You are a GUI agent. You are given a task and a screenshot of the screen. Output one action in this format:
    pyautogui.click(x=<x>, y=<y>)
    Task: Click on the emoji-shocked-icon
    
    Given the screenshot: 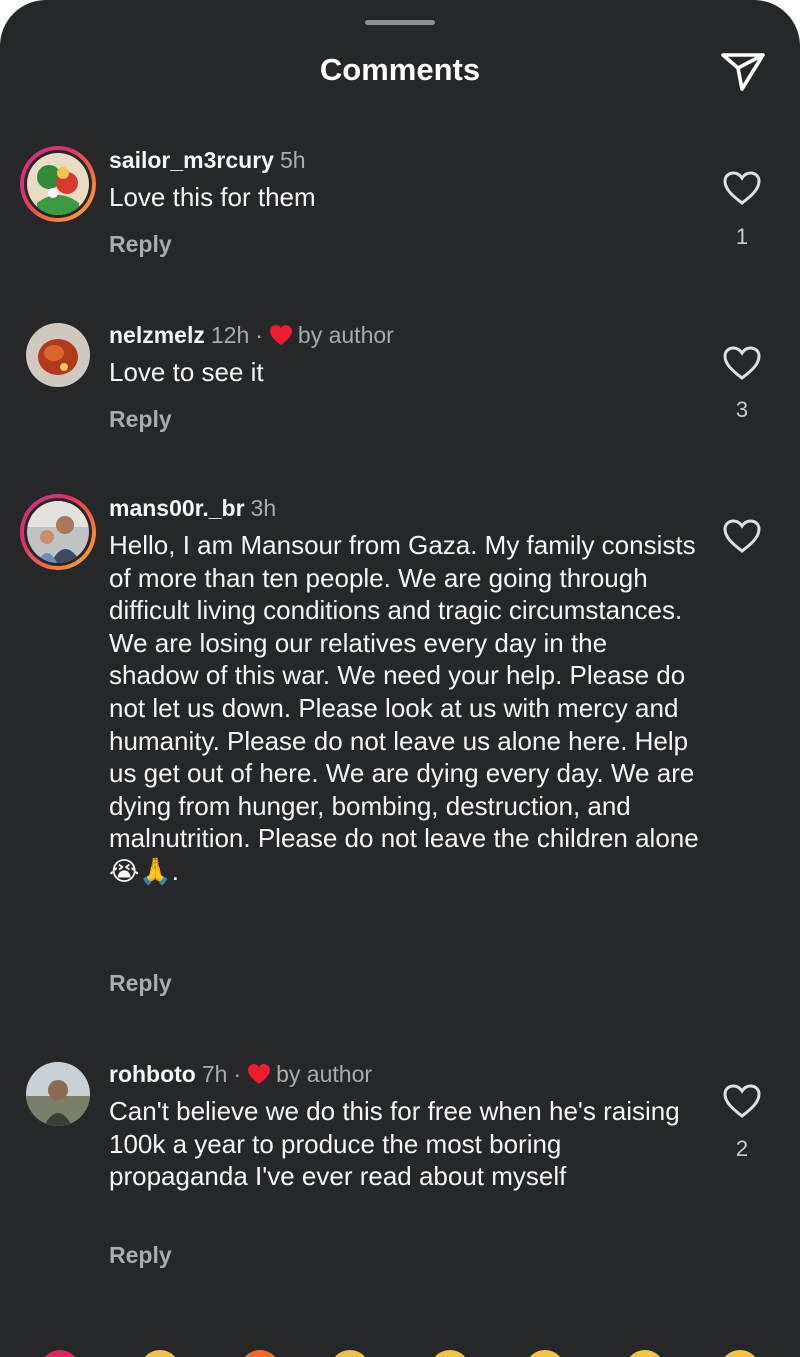 What is the action you would take?
    pyautogui.click(x=645, y=1353)
    